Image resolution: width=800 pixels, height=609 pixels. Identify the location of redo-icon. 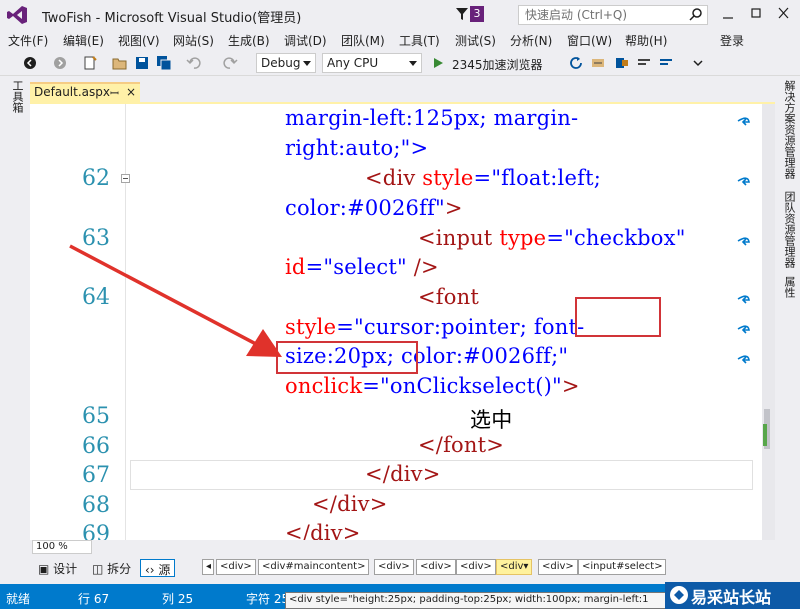
(230, 63).